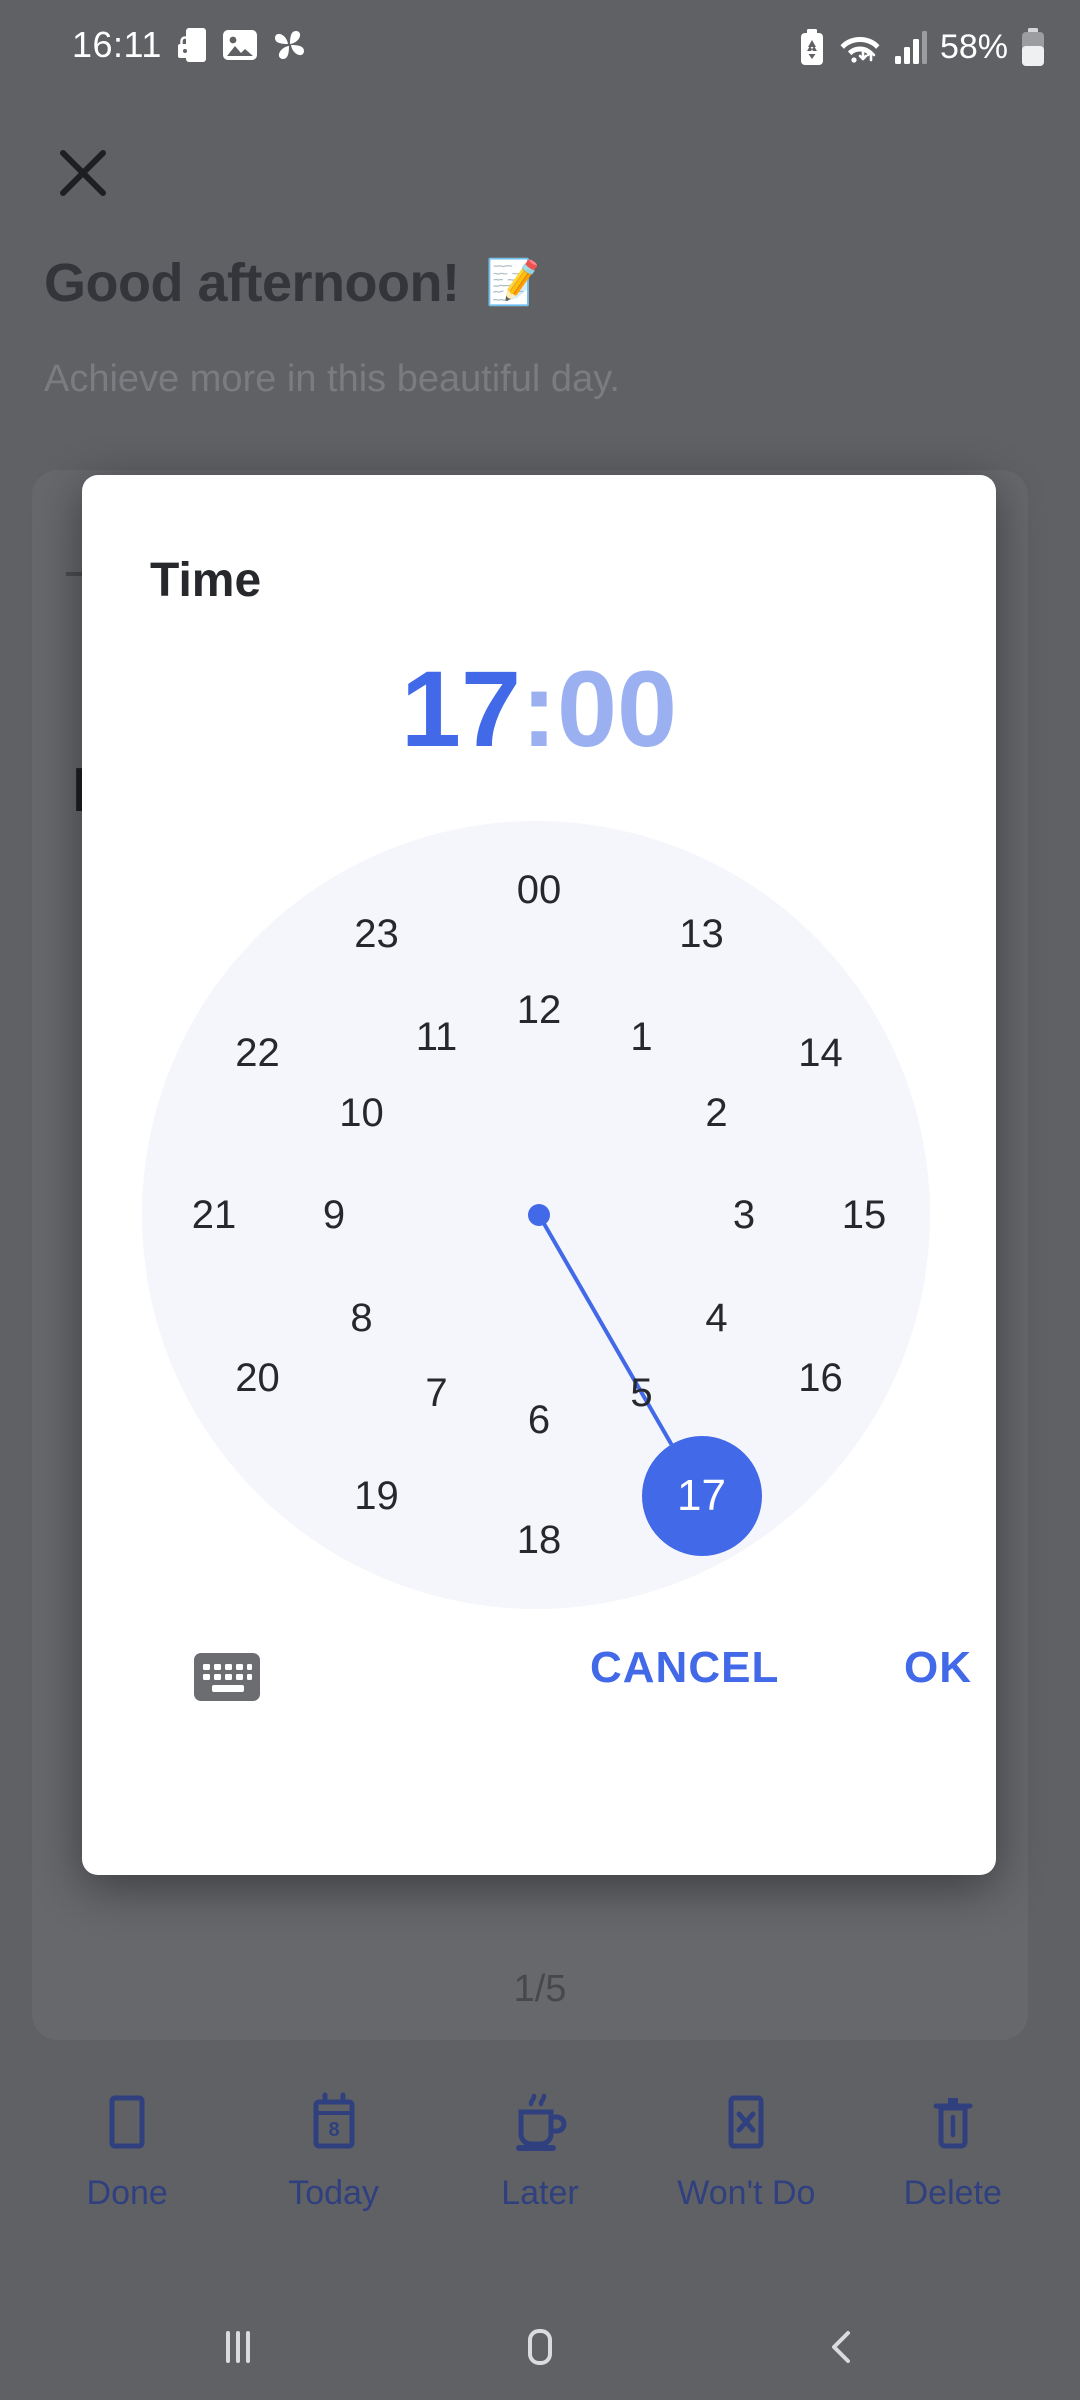 The width and height of the screenshot is (1080, 2400). What do you see at coordinates (361, 1318) in the screenshot?
I see `clock-number-8: 8` at bounding box center [361, 1318].